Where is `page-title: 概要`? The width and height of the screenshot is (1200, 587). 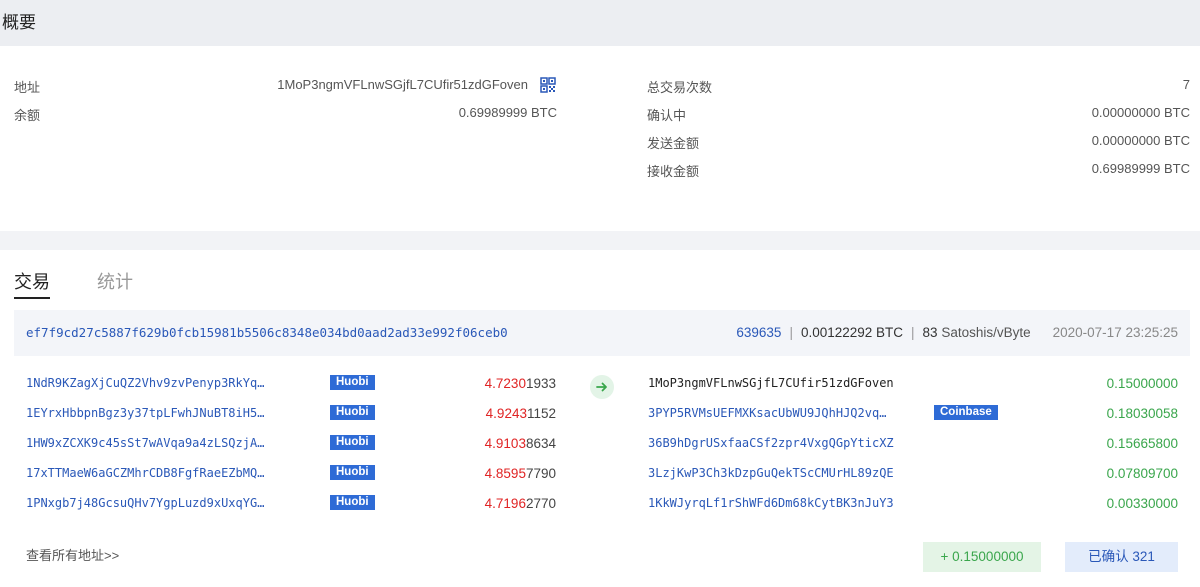 page-title: 概要 is located at coordinates (19, 22).